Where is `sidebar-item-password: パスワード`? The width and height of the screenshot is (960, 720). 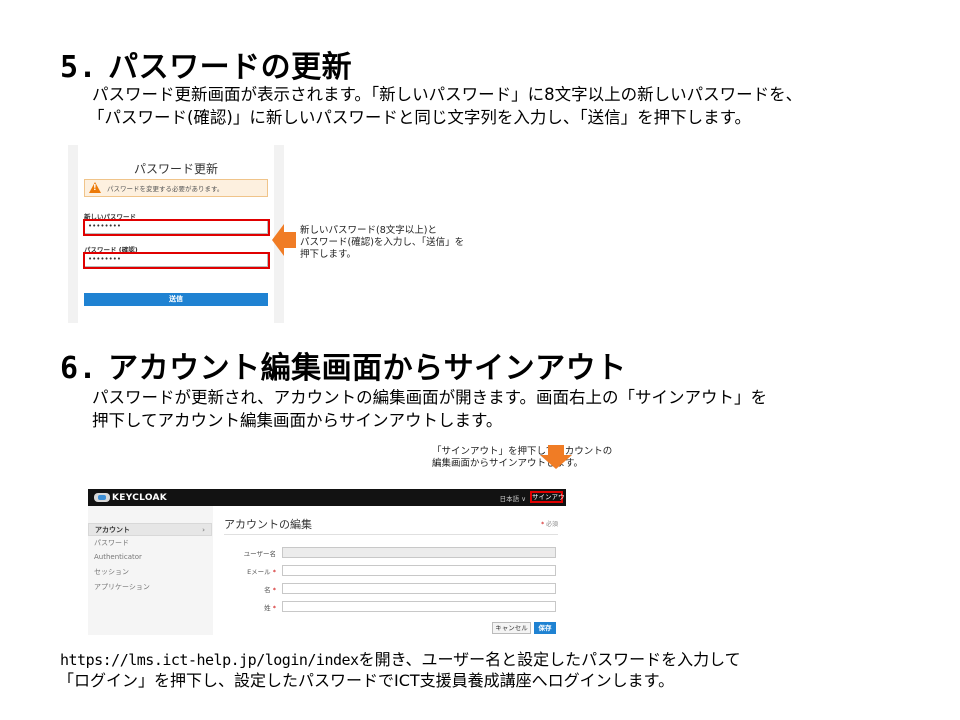 sidebar-item-password: パスワード is located at coordinates (150, 543).